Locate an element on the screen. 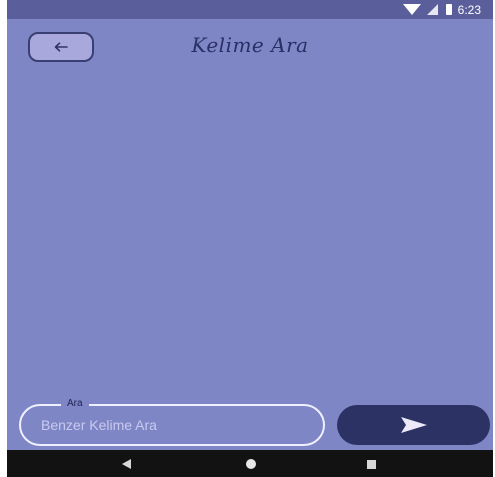  send-button is located at coordinates (413, 425).